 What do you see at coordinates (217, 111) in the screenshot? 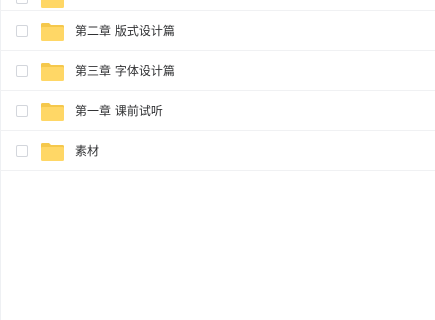
I see `file-row: 第一章 课前试听` at bounding box center [217, 111].